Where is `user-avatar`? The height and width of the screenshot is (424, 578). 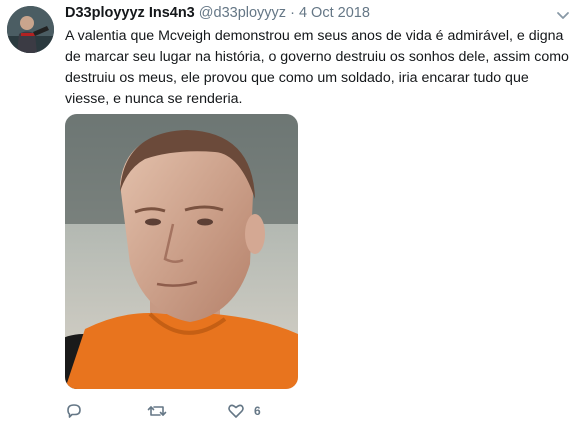 user-avatar is located at coordinates (30, 29).